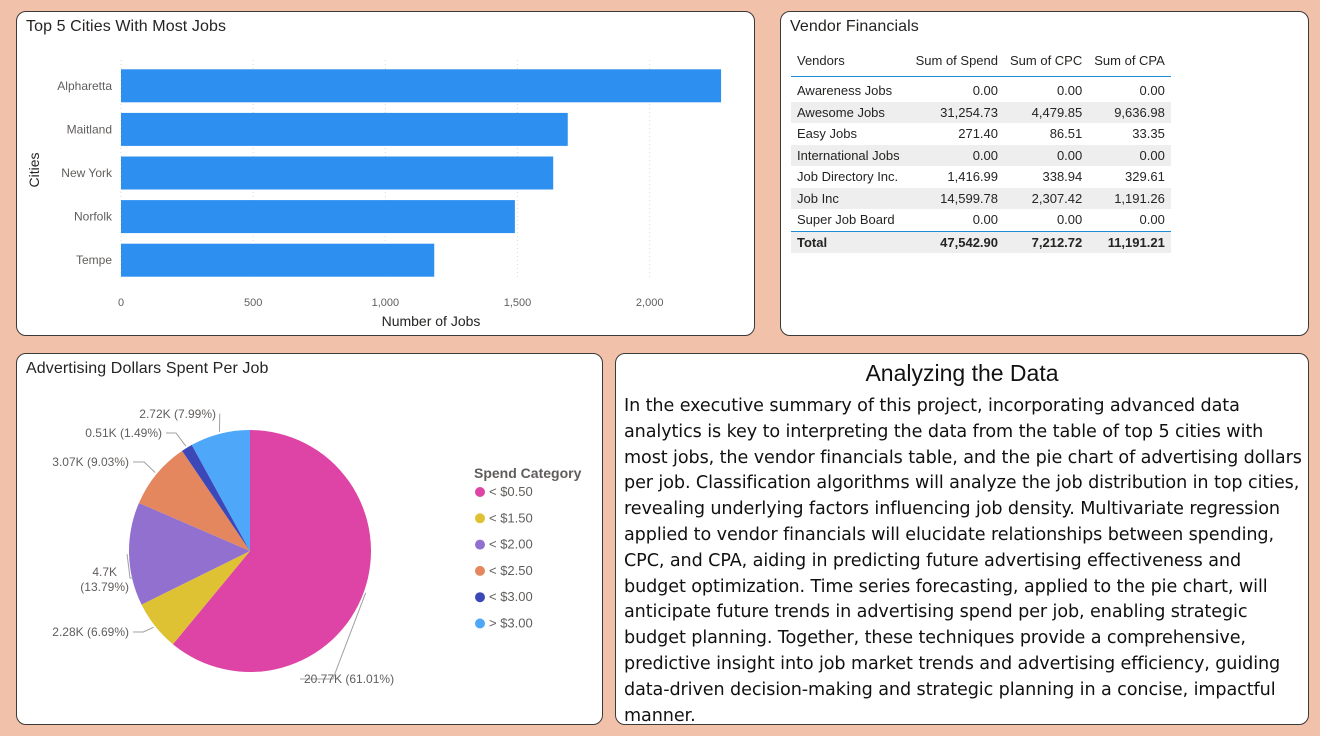  I want to click on y-tick-label: Maitland, so click(89, 129).